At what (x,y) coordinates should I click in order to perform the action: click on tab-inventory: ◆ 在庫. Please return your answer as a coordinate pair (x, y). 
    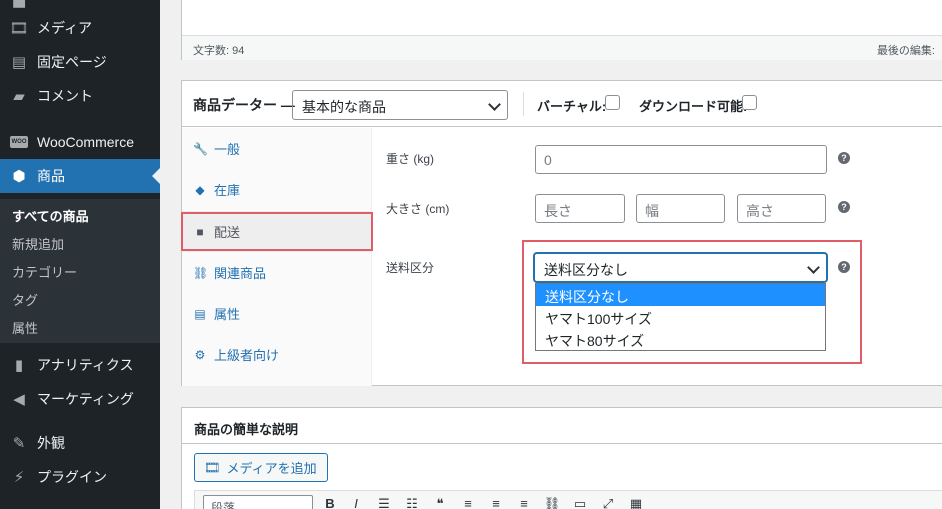
    Looking at the image, I should click on (277, 189).